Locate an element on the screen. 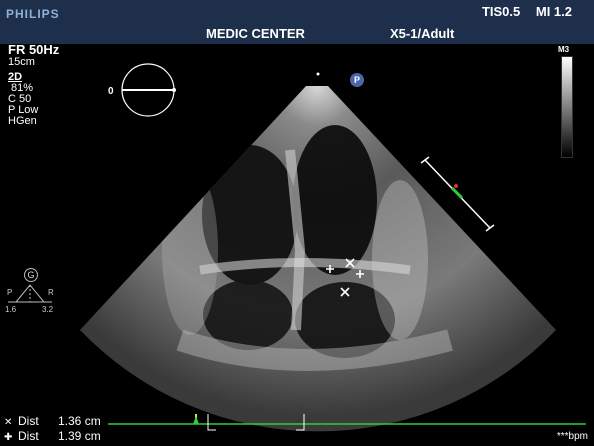 The width and height of the screenshot is (594, 446). caliper-x-icon: ✕ is located at coordinates (8, 422).